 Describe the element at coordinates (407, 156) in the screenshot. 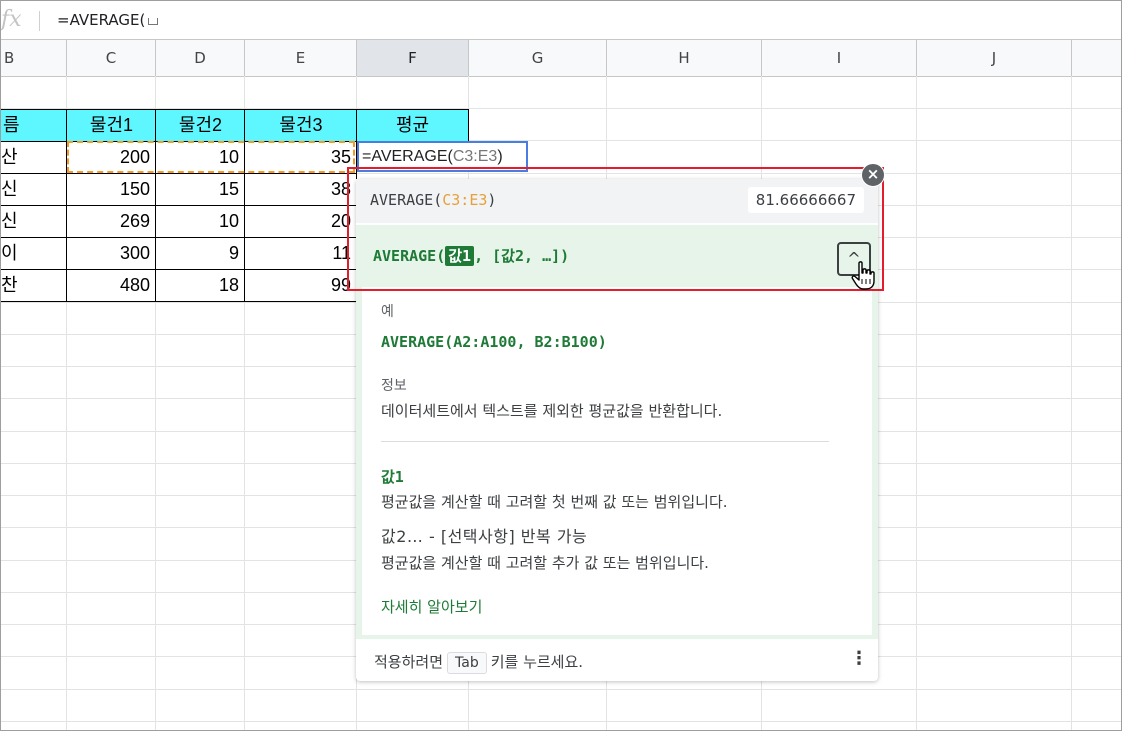

I see `edit-formula-prefix: =AVERAGE(` at that location.